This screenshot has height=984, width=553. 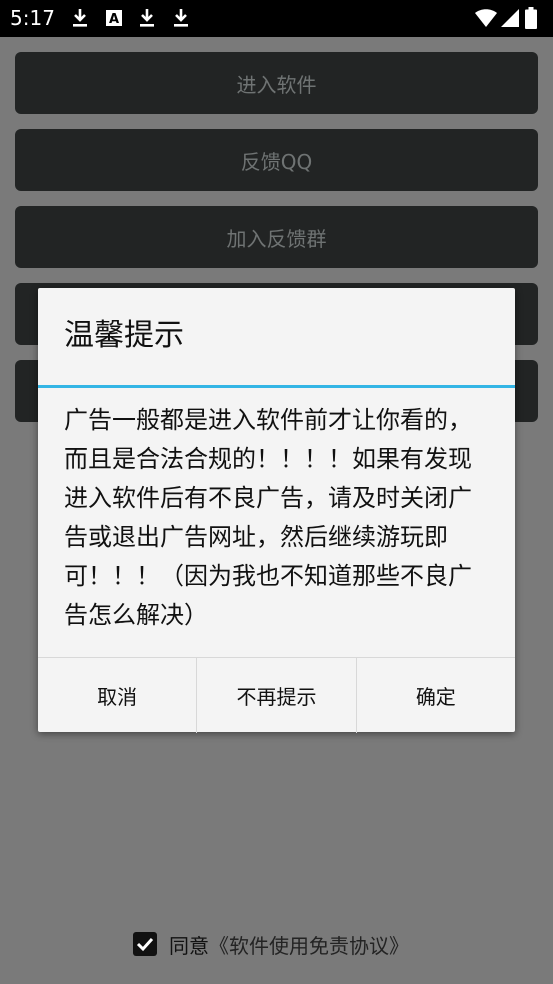 I want to click on signal-icon, so click(x=510, y=18).